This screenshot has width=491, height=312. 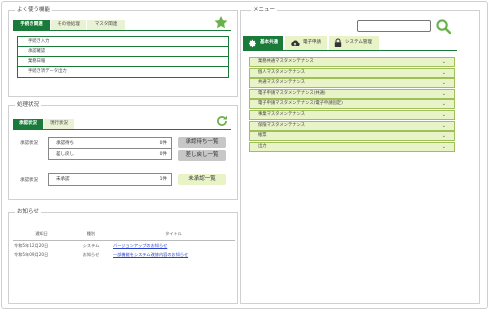 What do you see at coordinates (282, 83) in the screenshot?
I see `menu-item-label: 共通マスタメンテナンス` at bounding box center [282, 83].